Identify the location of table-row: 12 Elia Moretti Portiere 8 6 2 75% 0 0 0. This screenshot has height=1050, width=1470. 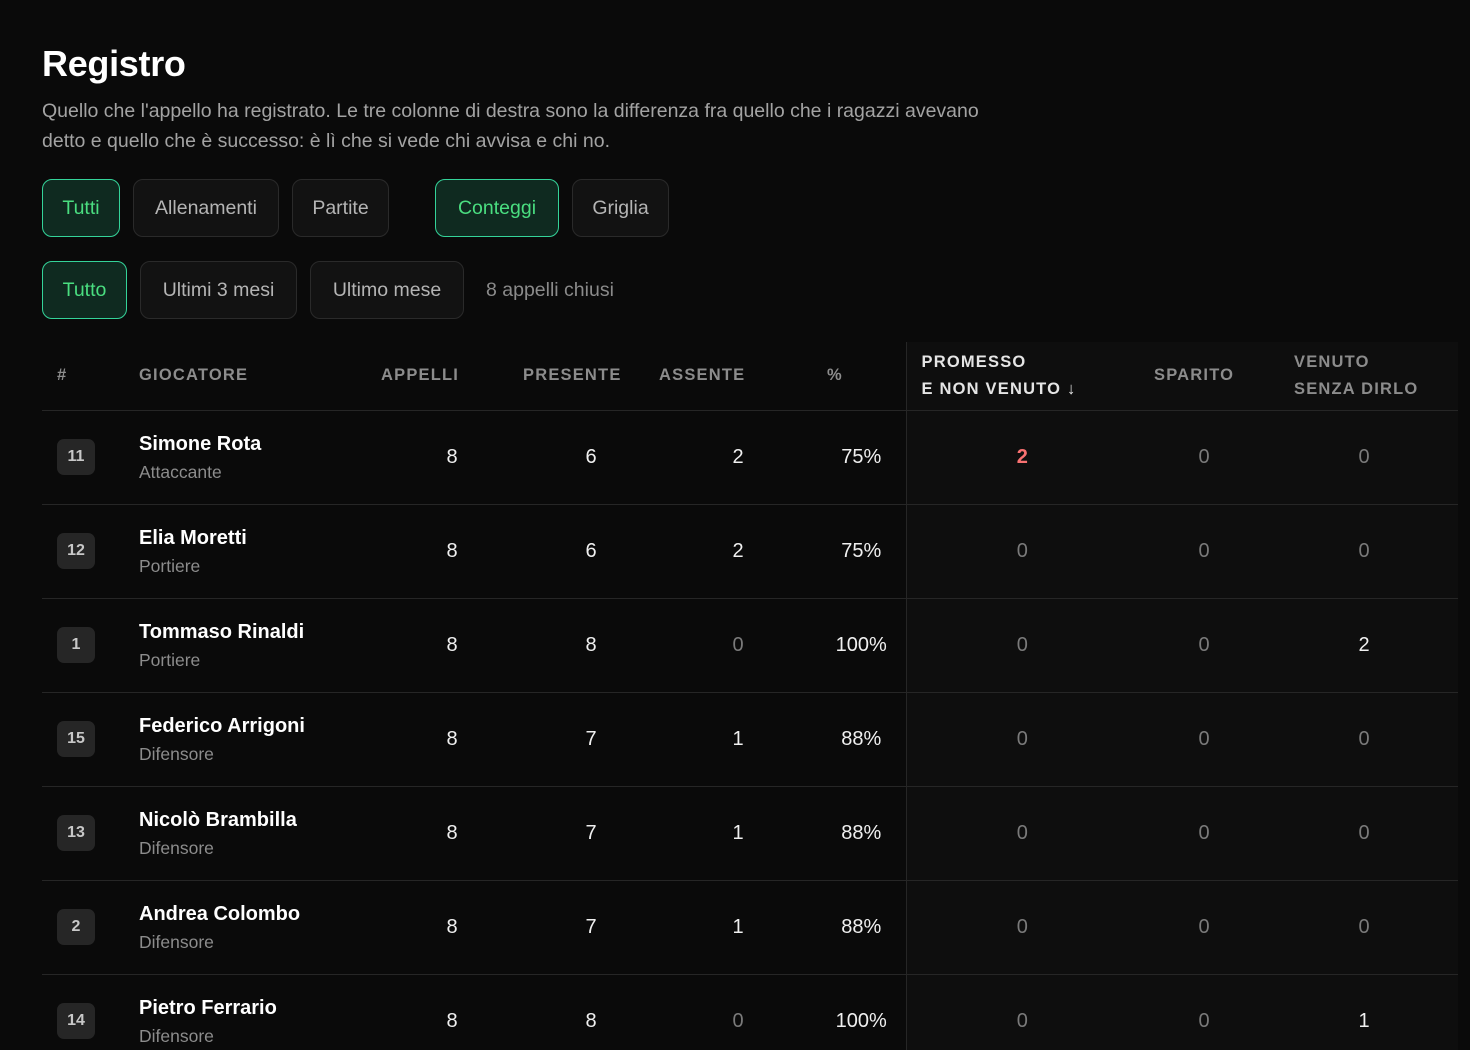
(750, 551).